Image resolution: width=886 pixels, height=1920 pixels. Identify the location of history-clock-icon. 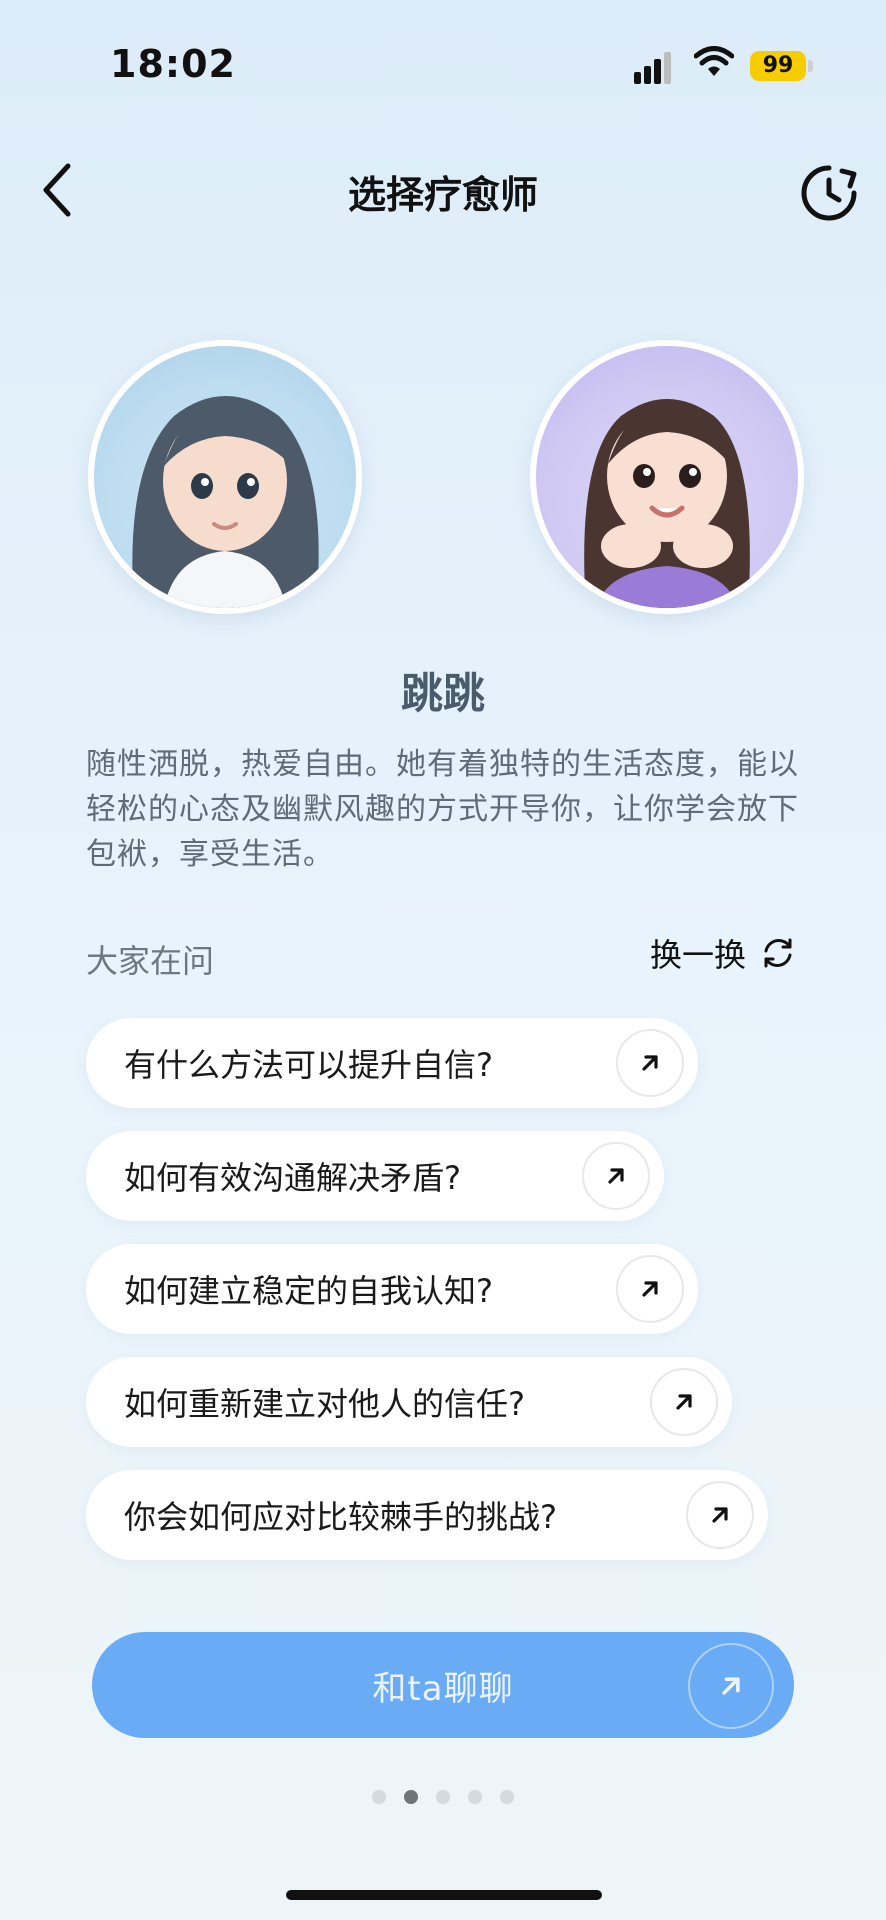
(829, 193).